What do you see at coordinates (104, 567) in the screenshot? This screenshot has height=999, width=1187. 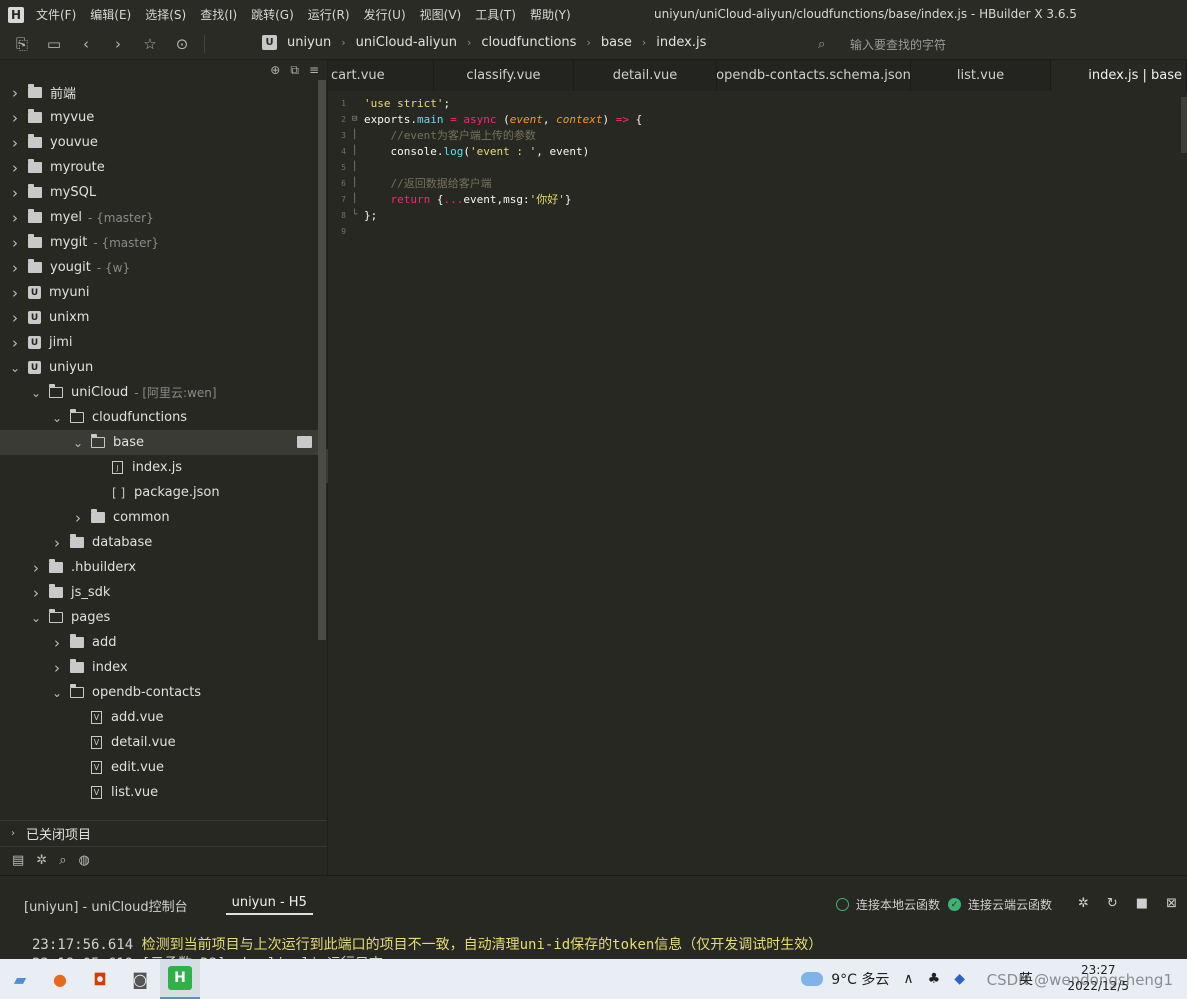 I see `tree-item-label: .hbuilderx` at bounding box center [104, 567].